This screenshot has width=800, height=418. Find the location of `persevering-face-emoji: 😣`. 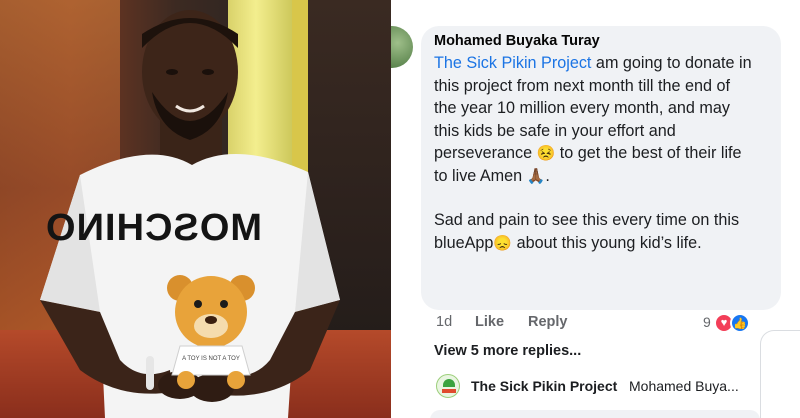

persevering-face-emoji: 😣 is located at coordinates (546, 153).